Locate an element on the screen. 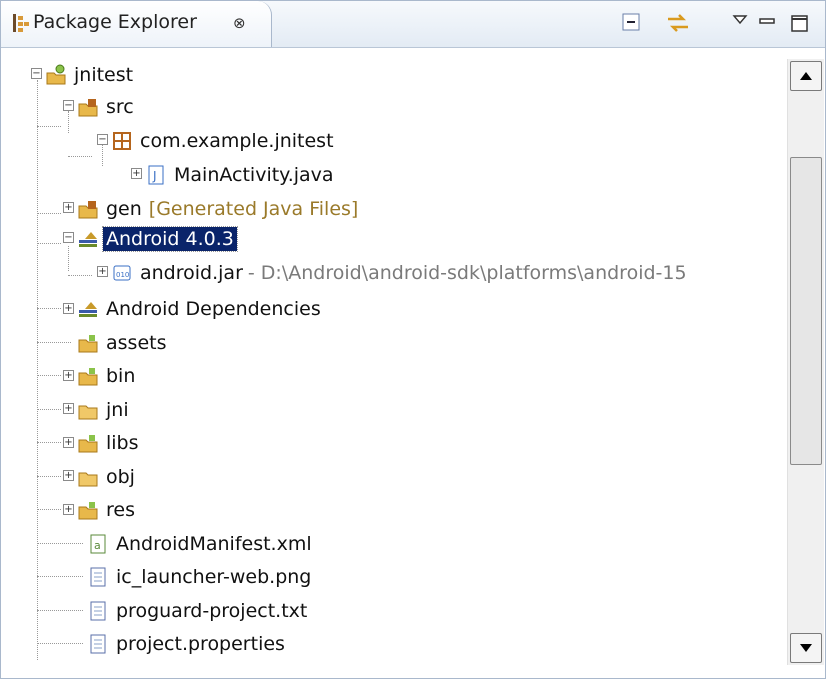  tree-item-manifest: a AndroidManifest.xml is located at coordinates (201, 544).